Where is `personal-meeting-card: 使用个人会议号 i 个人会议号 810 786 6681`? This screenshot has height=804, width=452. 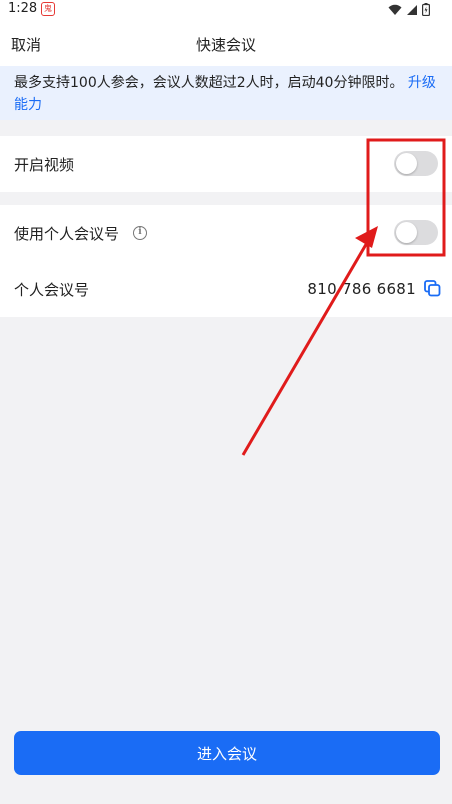 personal-meeting-card: 使用个人会议号 i 个人会议号 810 786 6681 is located at coordinates (226, 261).